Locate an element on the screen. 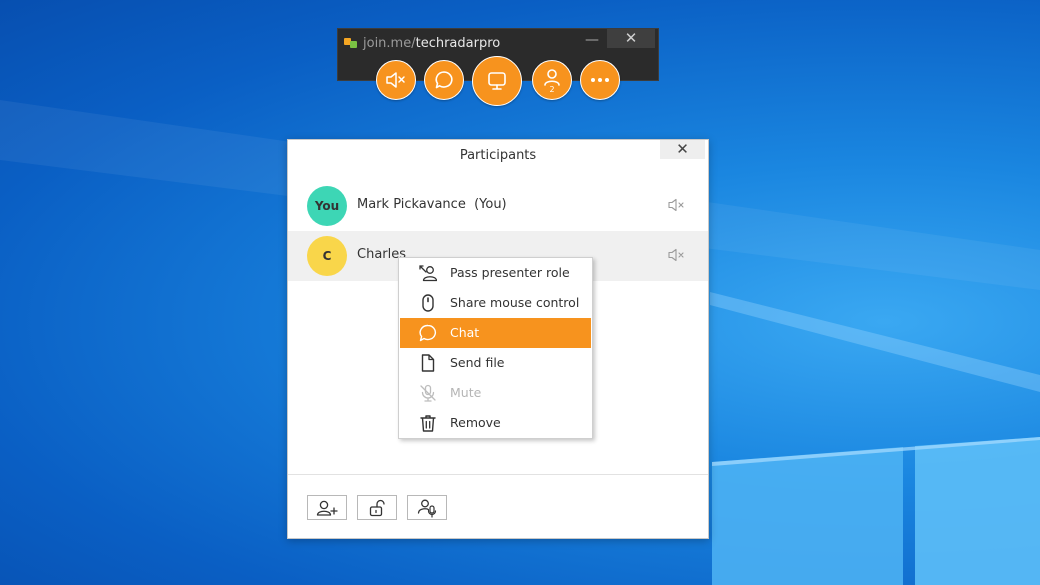  lock-meeting-button is located at coordinates (377, 507).